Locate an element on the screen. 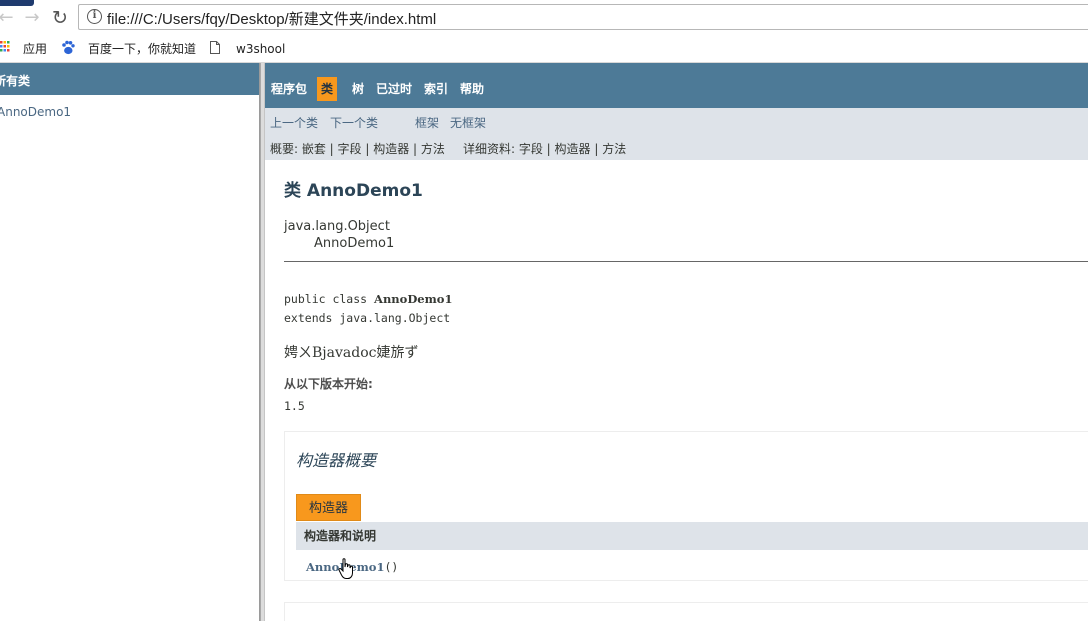  inheritance-root: java.lang.Object is located at coordinates (337, 226).